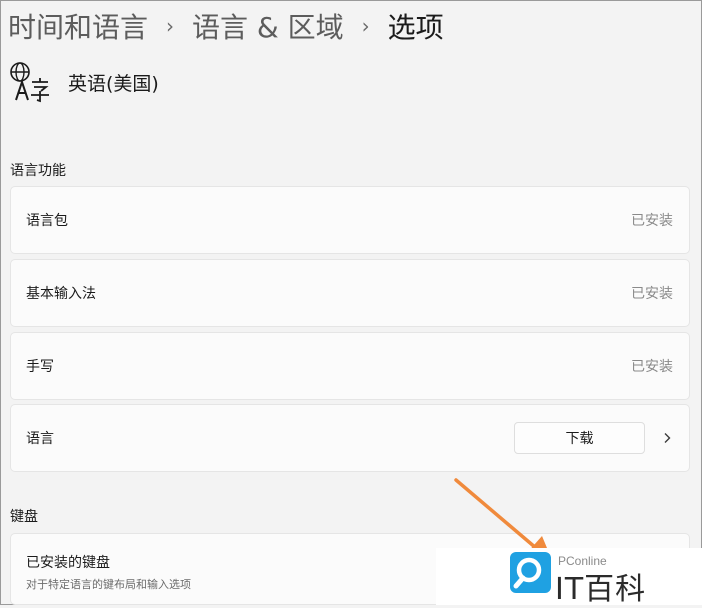 This screenshot has height=608, width=702. What do you see at coordinates (579, 438) in the screenshot?
I see `download-button: 下载` at bounding box center [579, 438].